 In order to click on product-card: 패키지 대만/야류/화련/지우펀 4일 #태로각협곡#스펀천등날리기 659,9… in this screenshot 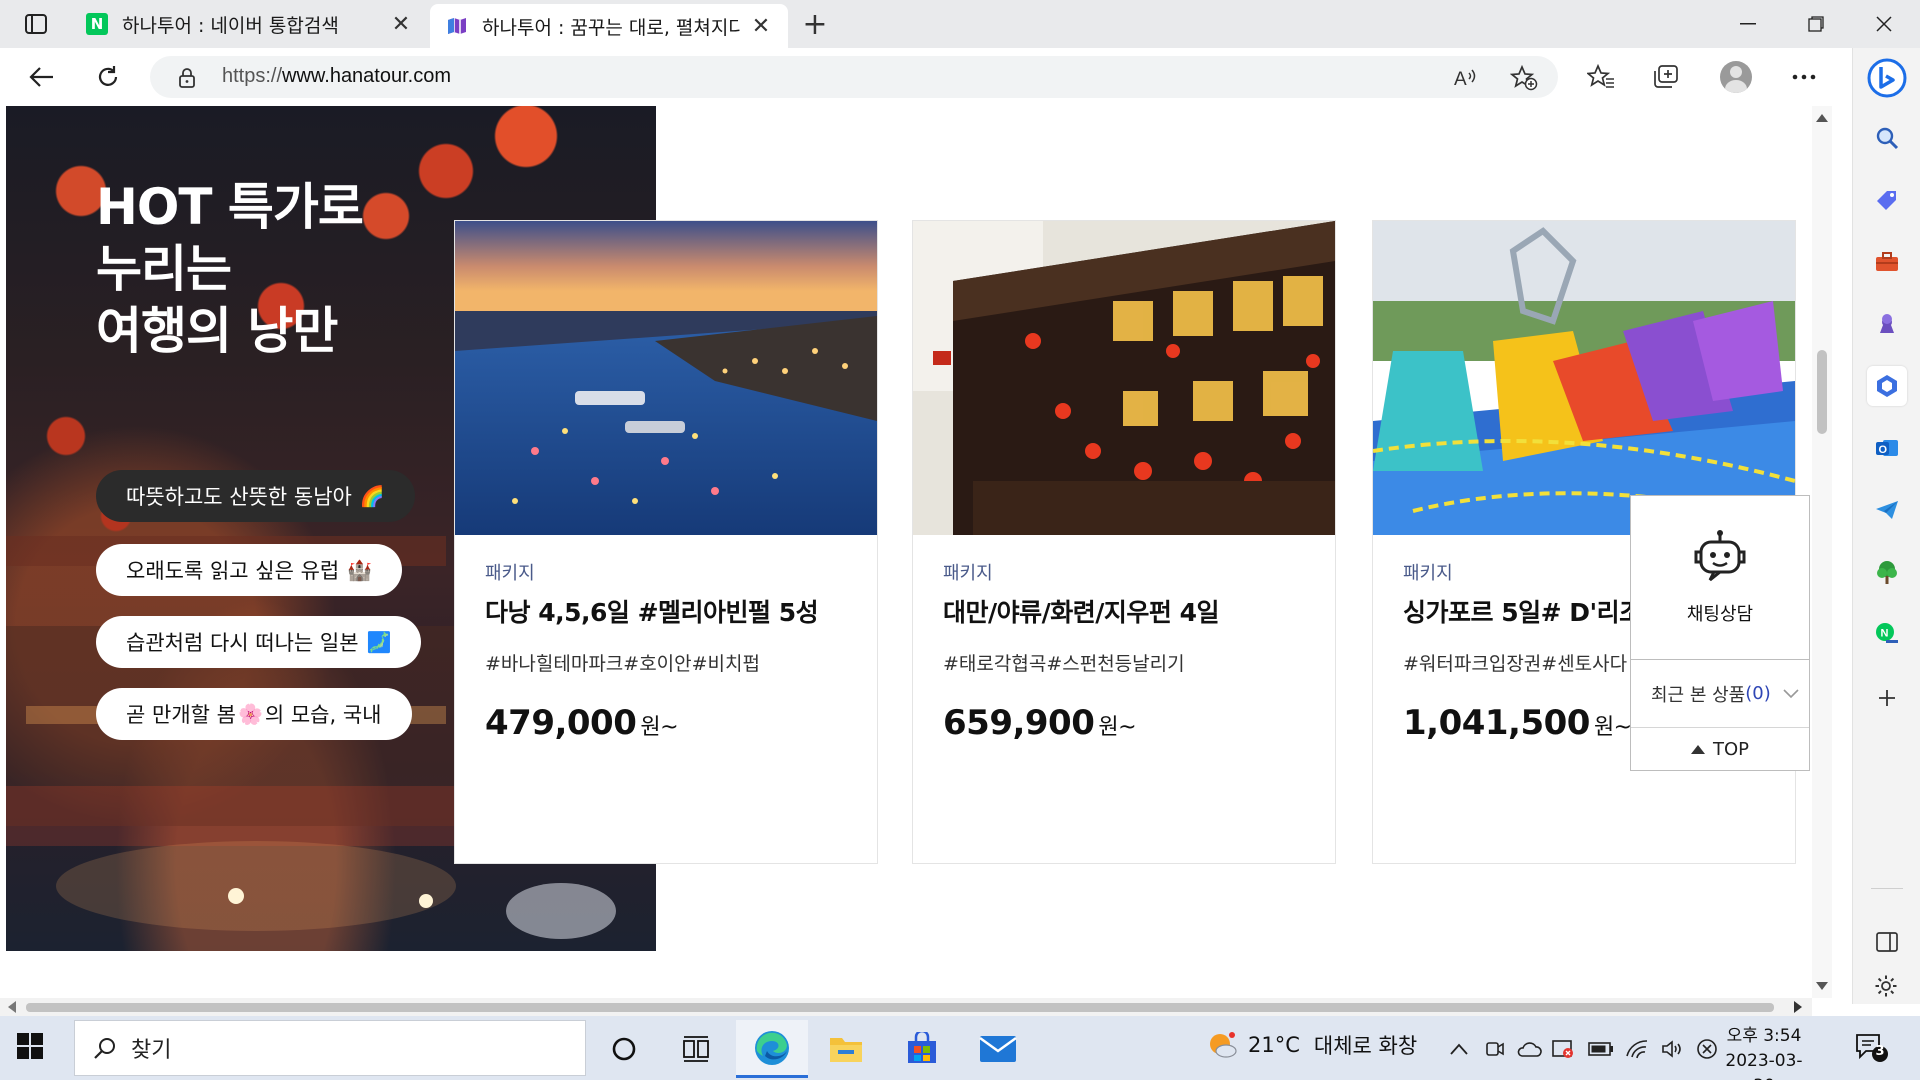, I will do `click(1124, 542)`.